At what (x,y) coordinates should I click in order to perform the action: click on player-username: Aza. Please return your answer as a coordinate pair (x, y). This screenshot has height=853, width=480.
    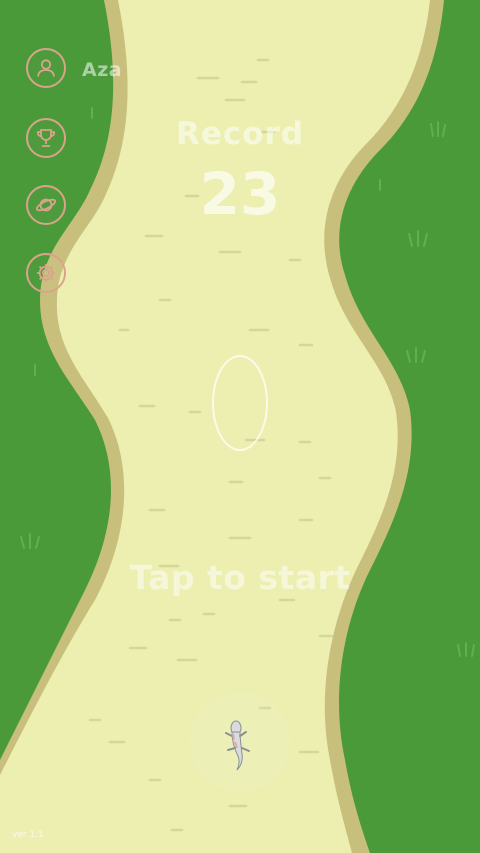
    Looking at the image, I should click on (102, 70).